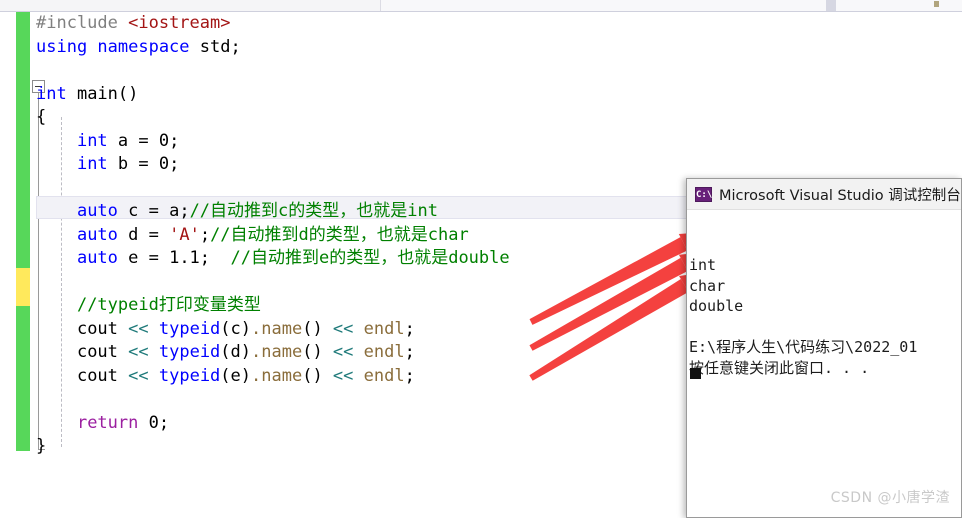  I want to click on code-token: e = 1.1;, so click(174, 258).